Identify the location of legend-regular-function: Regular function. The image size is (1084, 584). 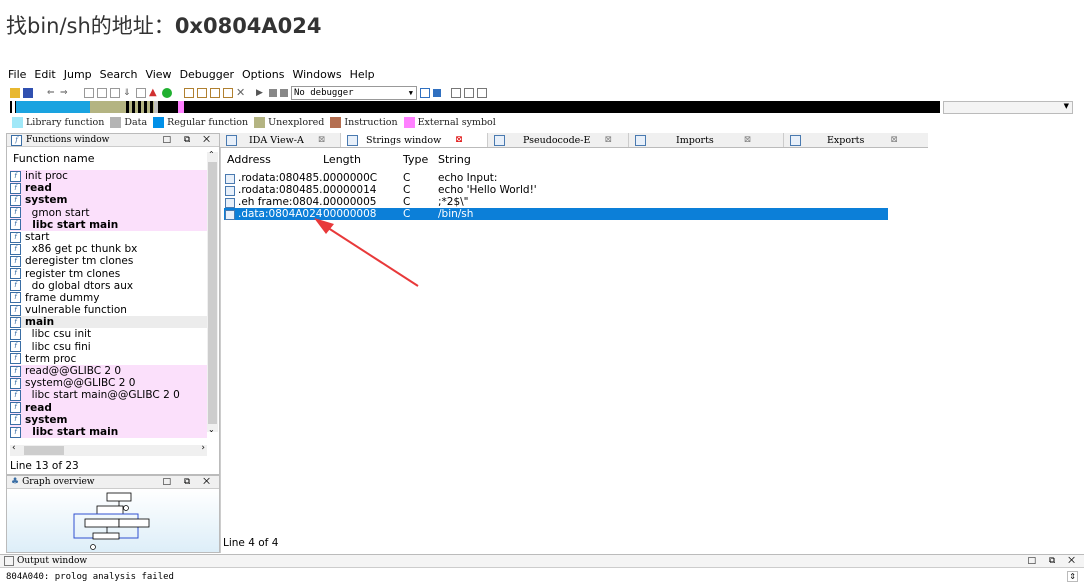
(200, 122).